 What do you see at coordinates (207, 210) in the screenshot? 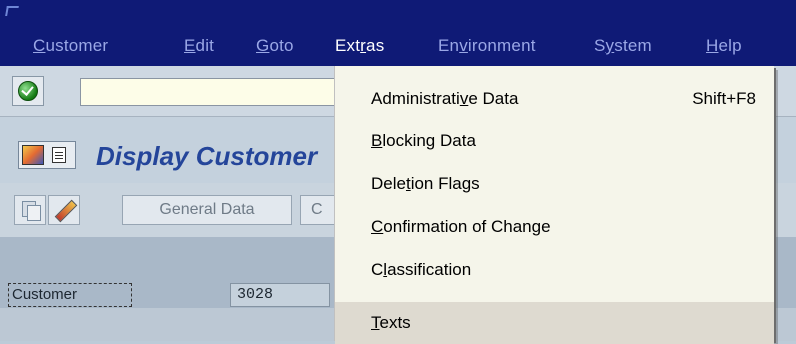
I see `general-data-button: General Data` at bounding box center [207, 210].